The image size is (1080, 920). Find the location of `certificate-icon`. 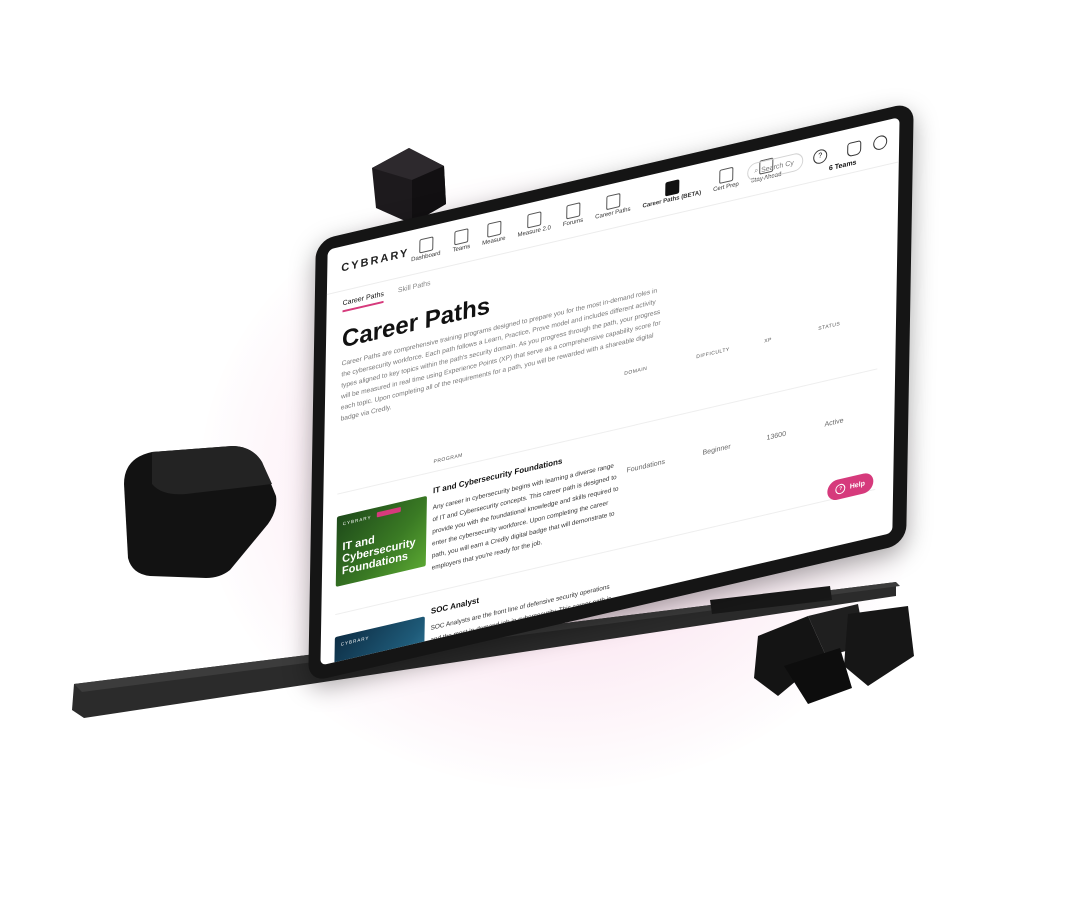

certificate-icon is located at coordinates (726, 175).